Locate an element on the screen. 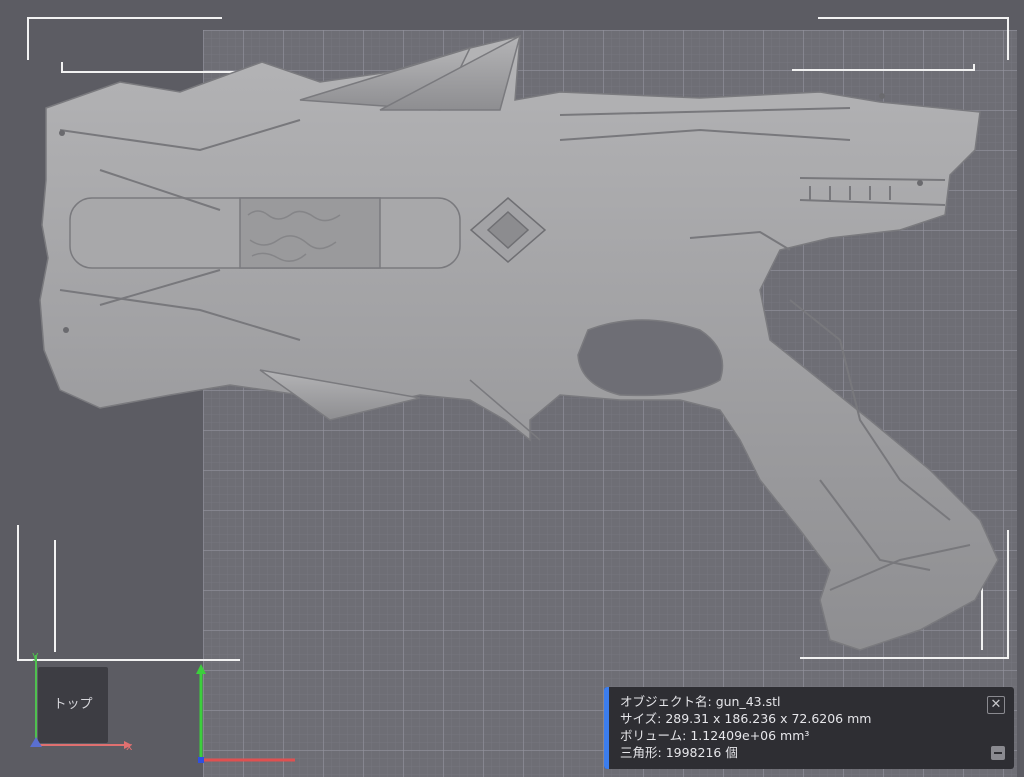 Image resolution: width=1024 pixels, height=777 pixels. object-name-value: gun_43.stl is located at coordinates (748, 701).